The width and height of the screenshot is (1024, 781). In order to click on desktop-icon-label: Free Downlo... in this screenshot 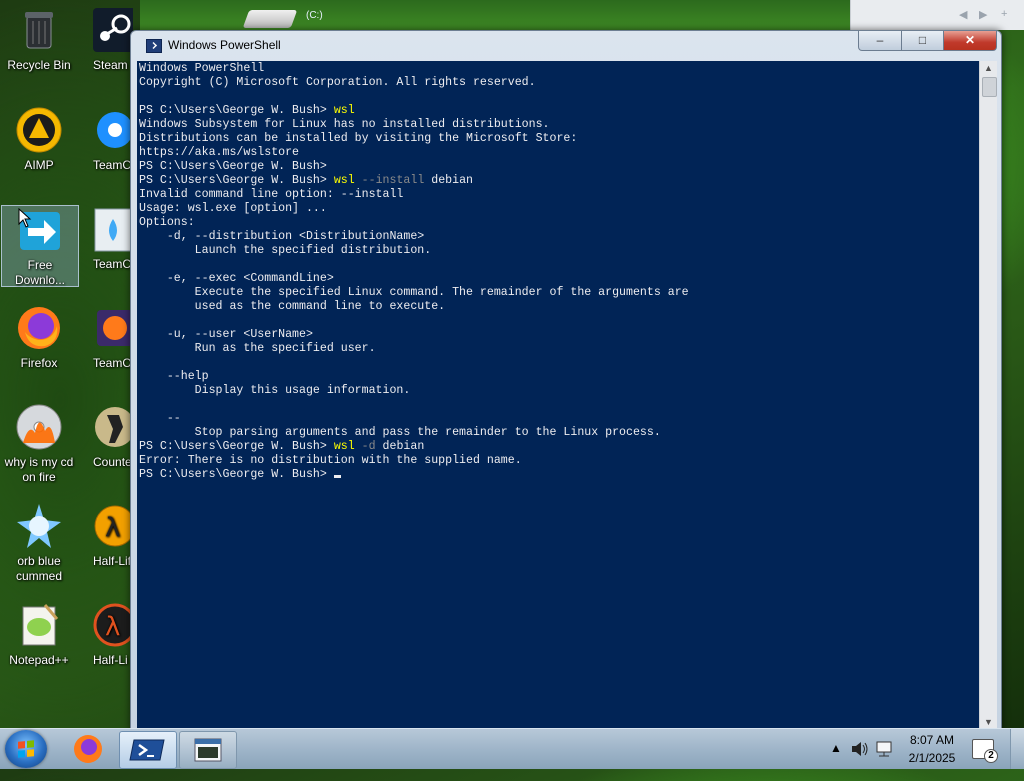, I will do `click(40, 272)`.